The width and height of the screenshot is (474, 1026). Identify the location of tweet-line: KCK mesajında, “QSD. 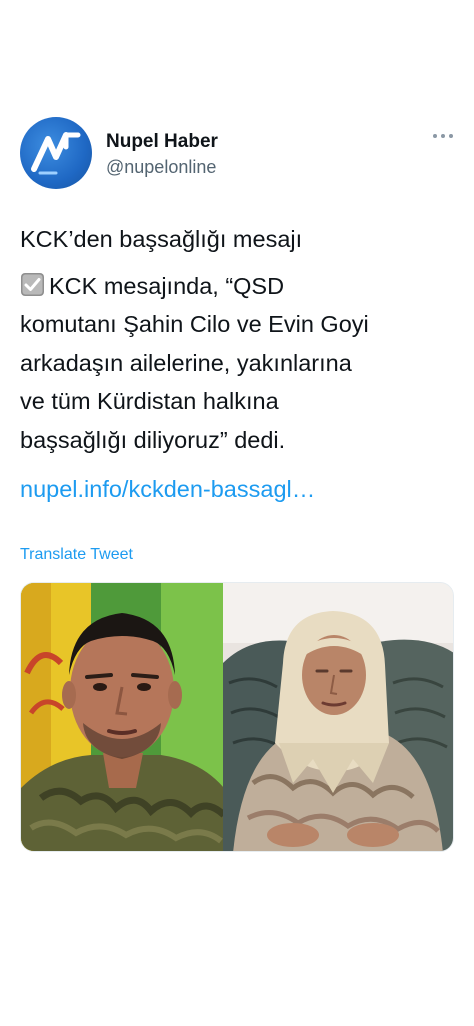
(240, 286).